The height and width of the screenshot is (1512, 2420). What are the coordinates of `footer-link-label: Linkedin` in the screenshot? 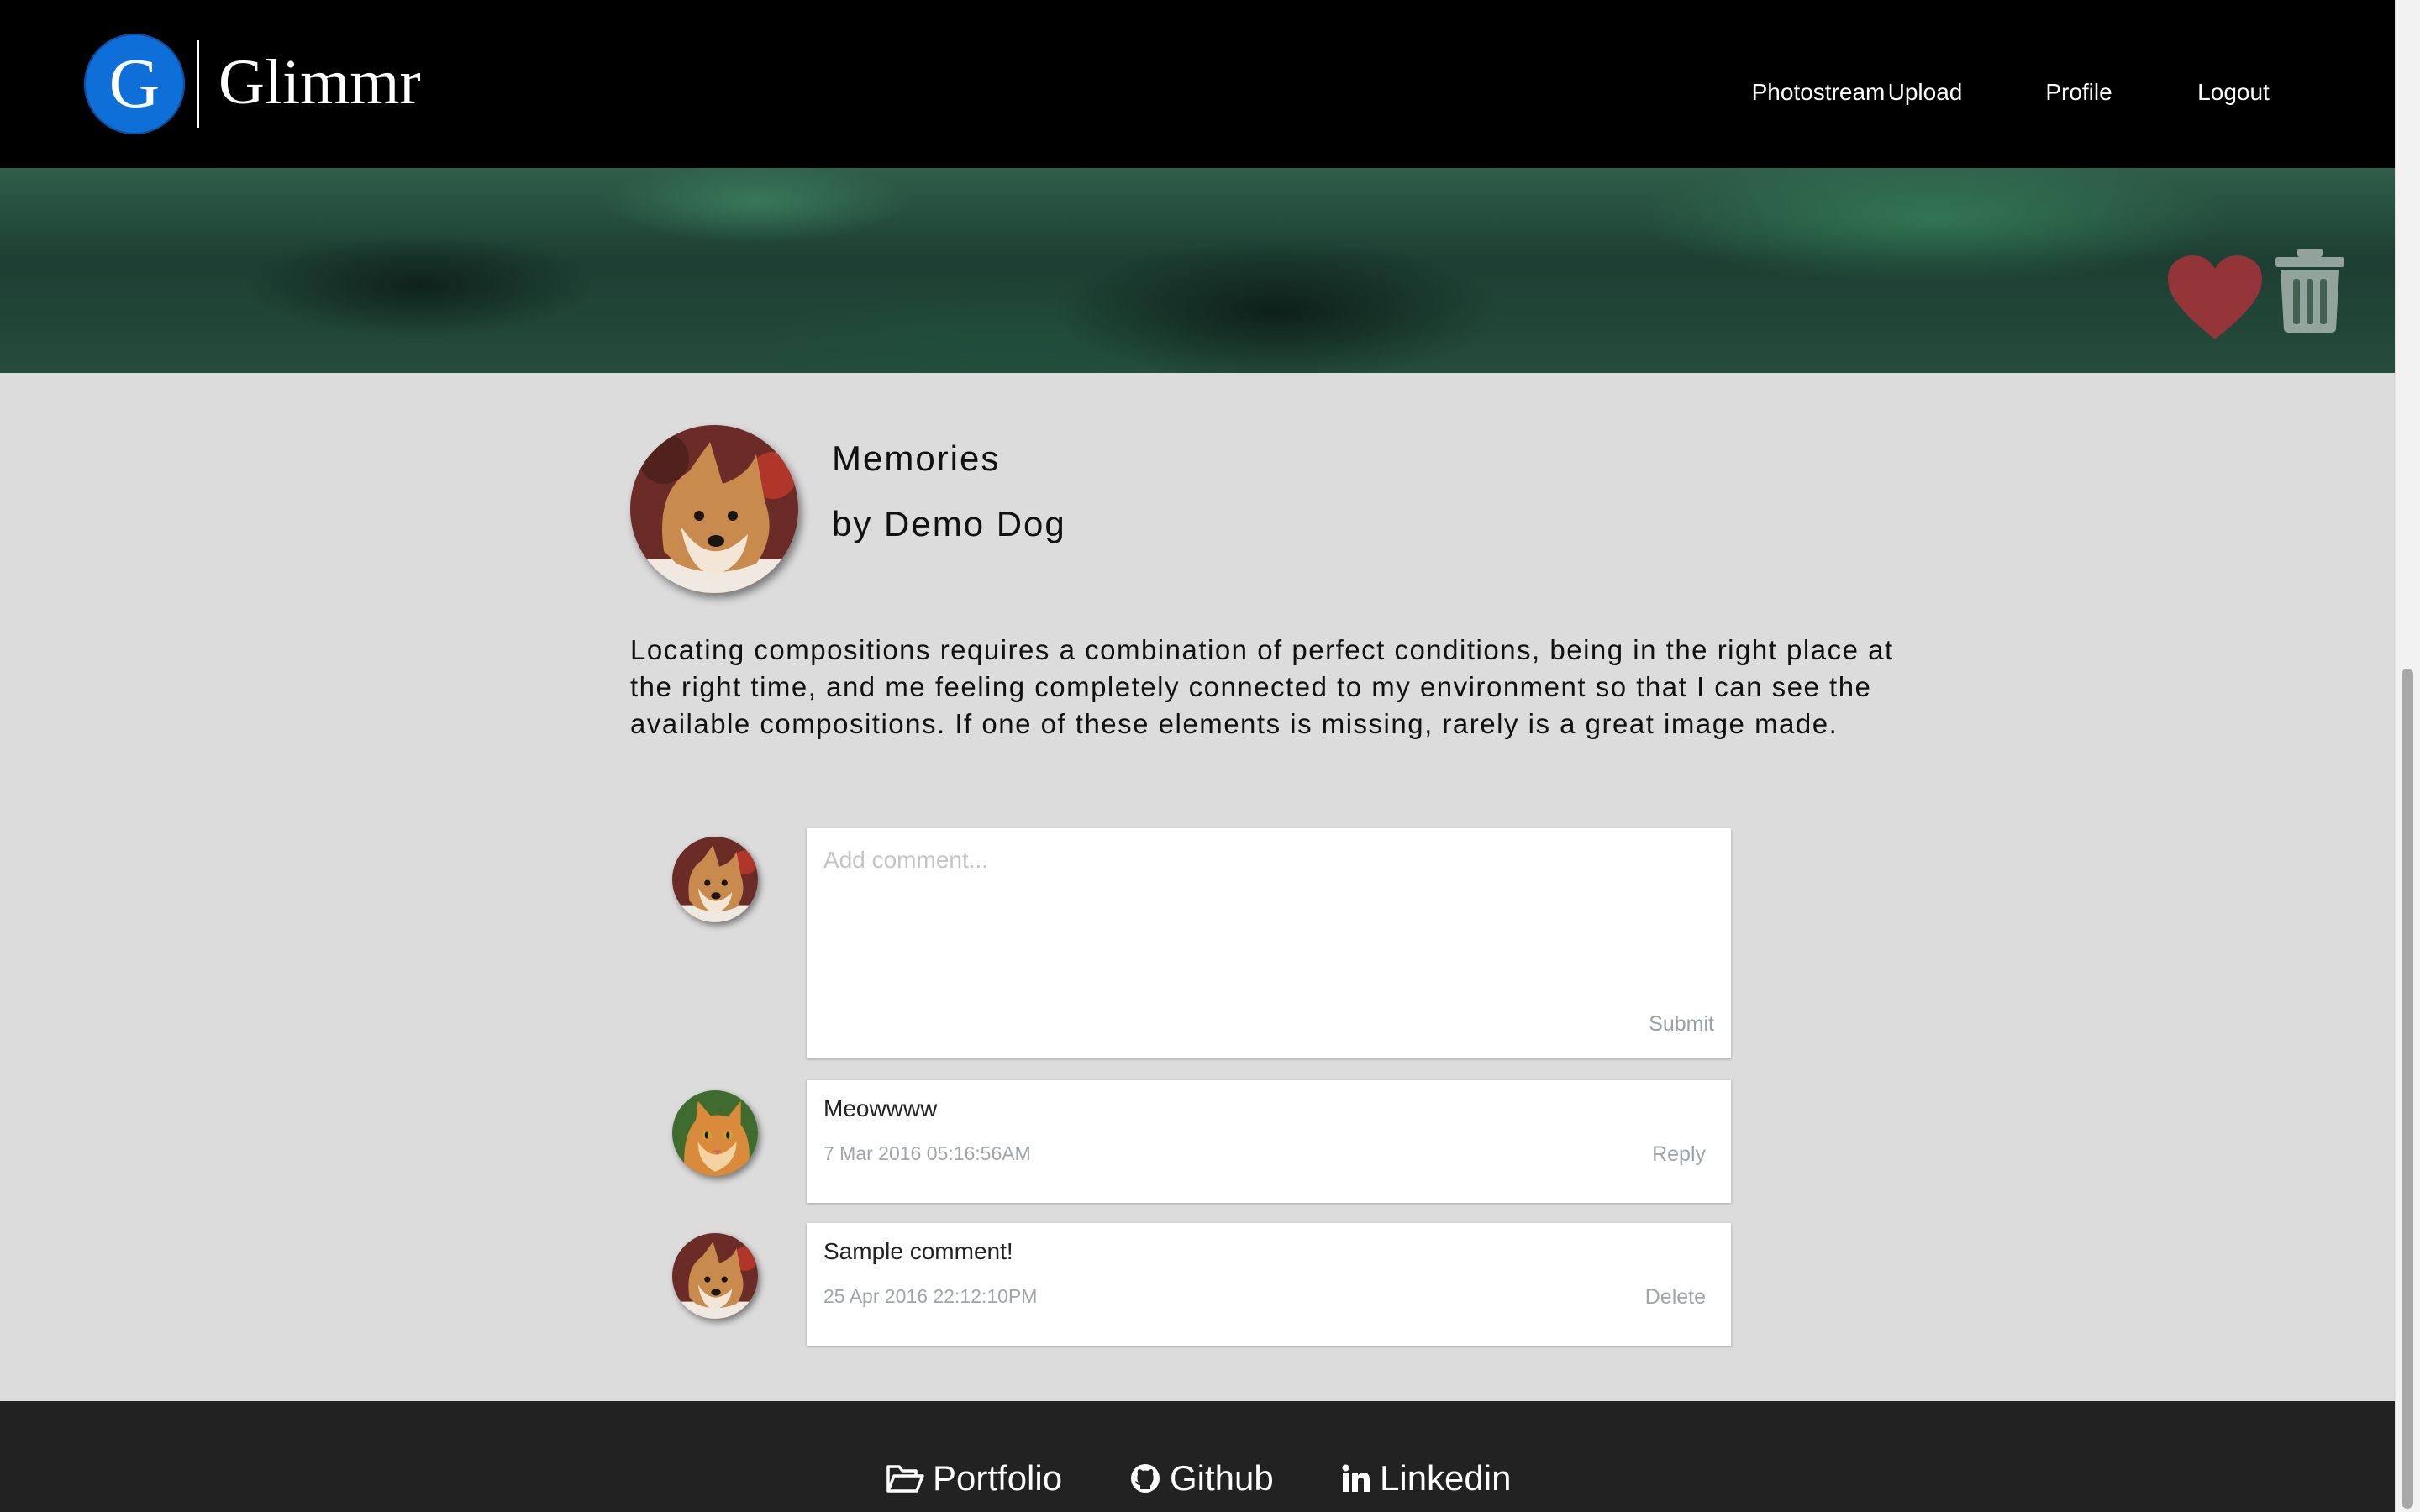 It's located at (1446, 1478).